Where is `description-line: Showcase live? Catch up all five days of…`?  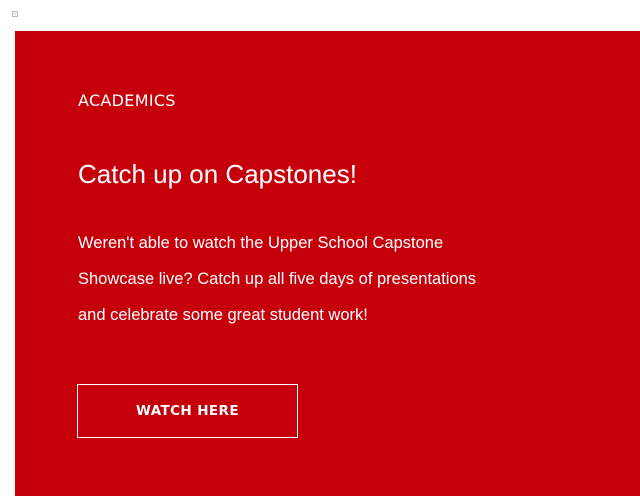 description-line: Showcase live? Catch up all five days of… is located at coordinates (277, 279).